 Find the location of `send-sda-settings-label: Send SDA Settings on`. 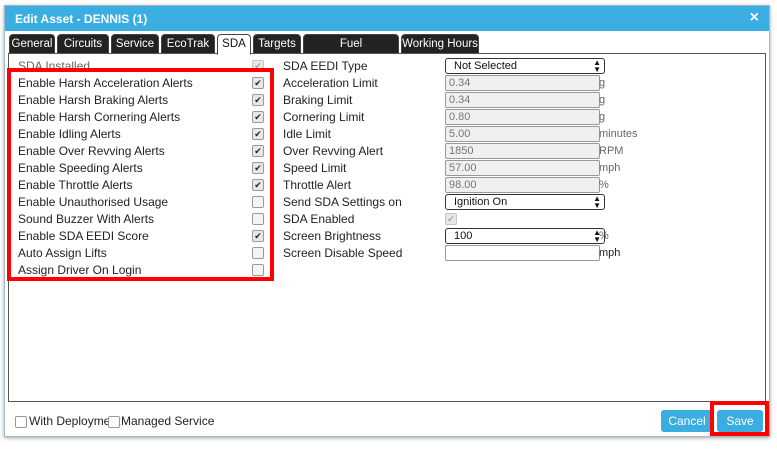

send-sda-settings-label: Send SDA Settings on is located at coordinates (342, 202).